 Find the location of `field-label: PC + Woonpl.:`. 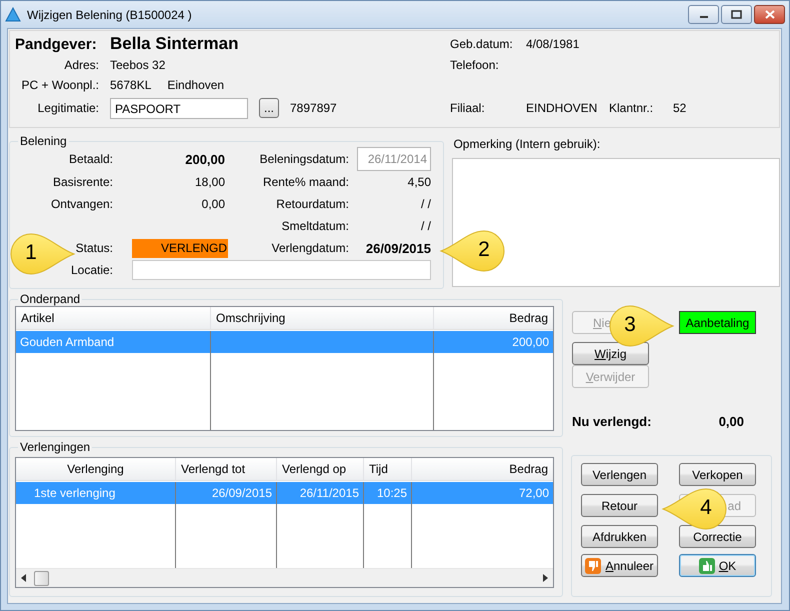

field-label: PC + Woonpl.: is located at coordinates (59, 85).